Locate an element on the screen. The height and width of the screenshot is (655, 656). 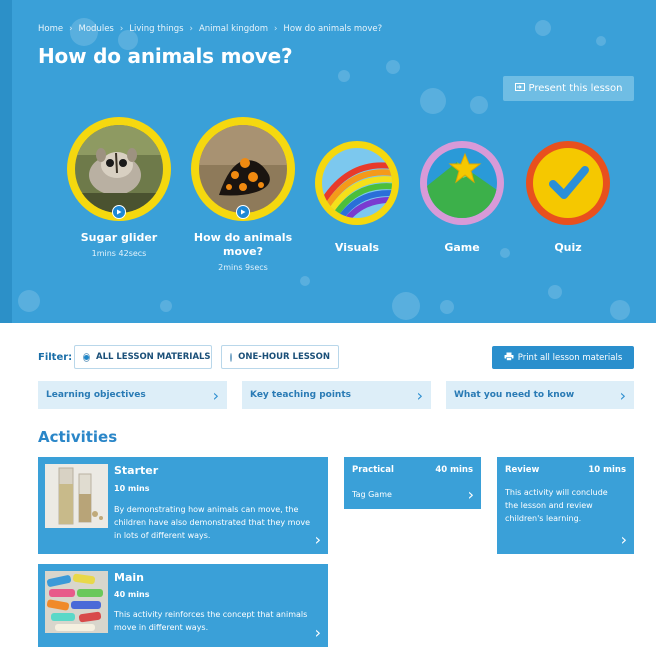
resource-how-do-animals-move: How do animals move? 2mins 9secs is located at coordinates (243, 194).